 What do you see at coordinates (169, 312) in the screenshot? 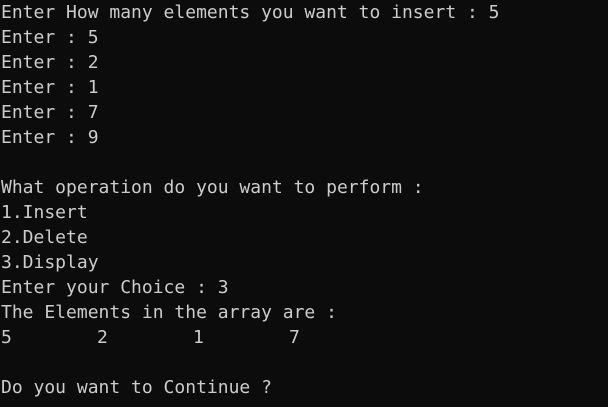
I see `result-heading-line: The Elements in the array are :` at bounding box center [169, 312].